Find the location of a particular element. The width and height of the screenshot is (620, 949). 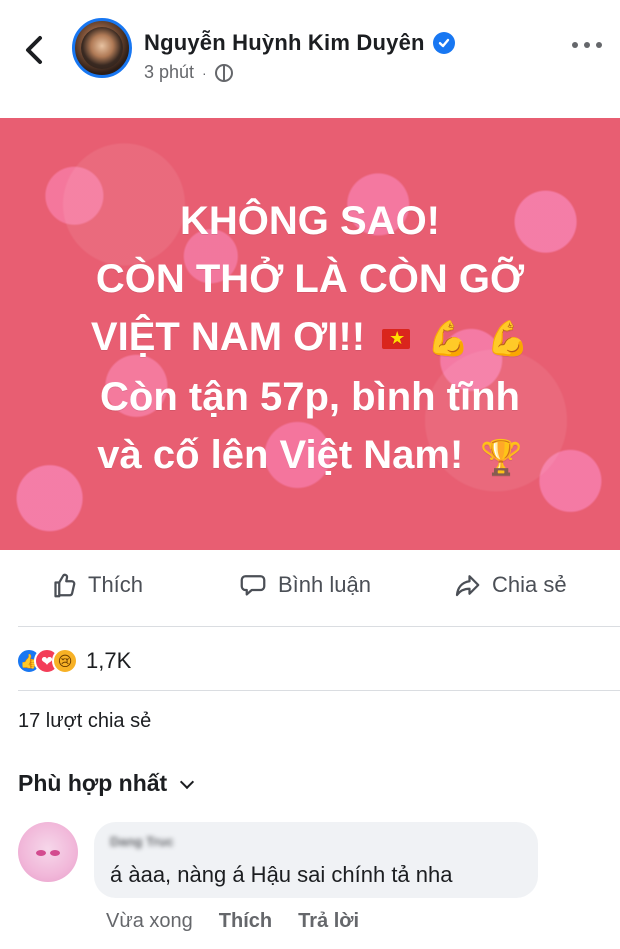

post-line-5: và cố lên Việt Nam! 🏆 is located at coordinates (310, 456).